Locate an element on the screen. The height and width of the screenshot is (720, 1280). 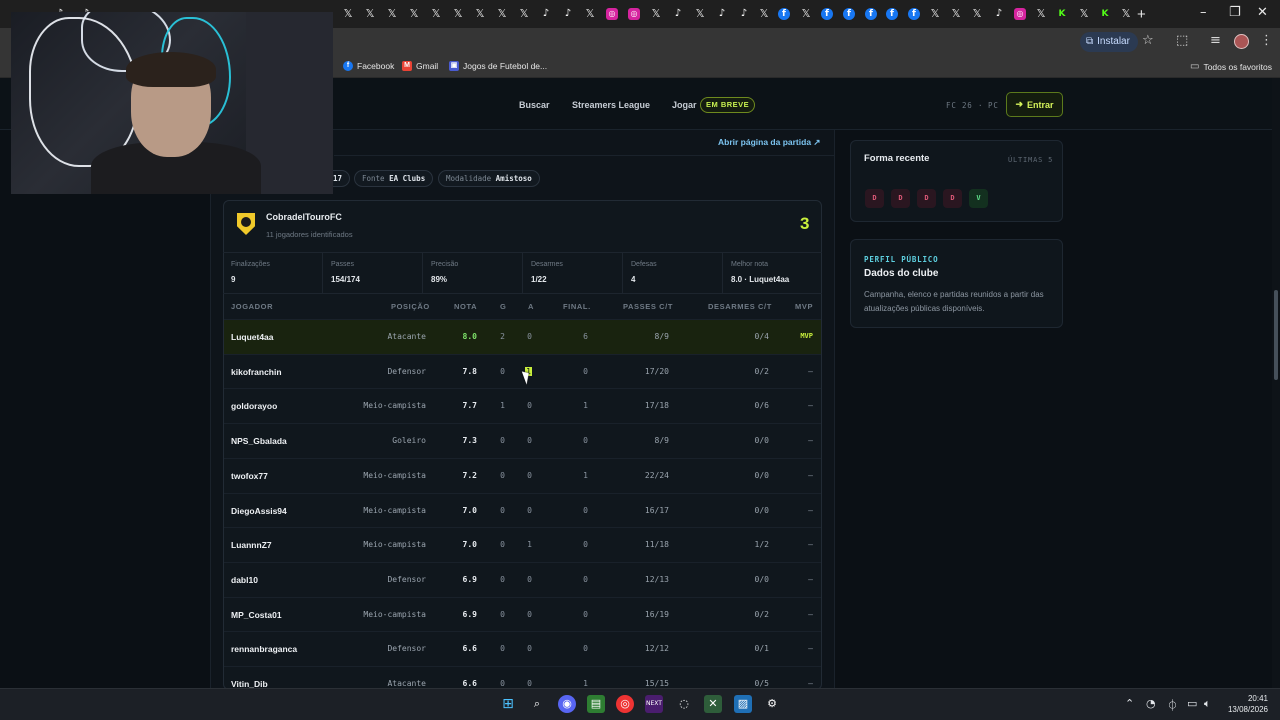
app-icon: ▤ is located at coordinates (596, 704).